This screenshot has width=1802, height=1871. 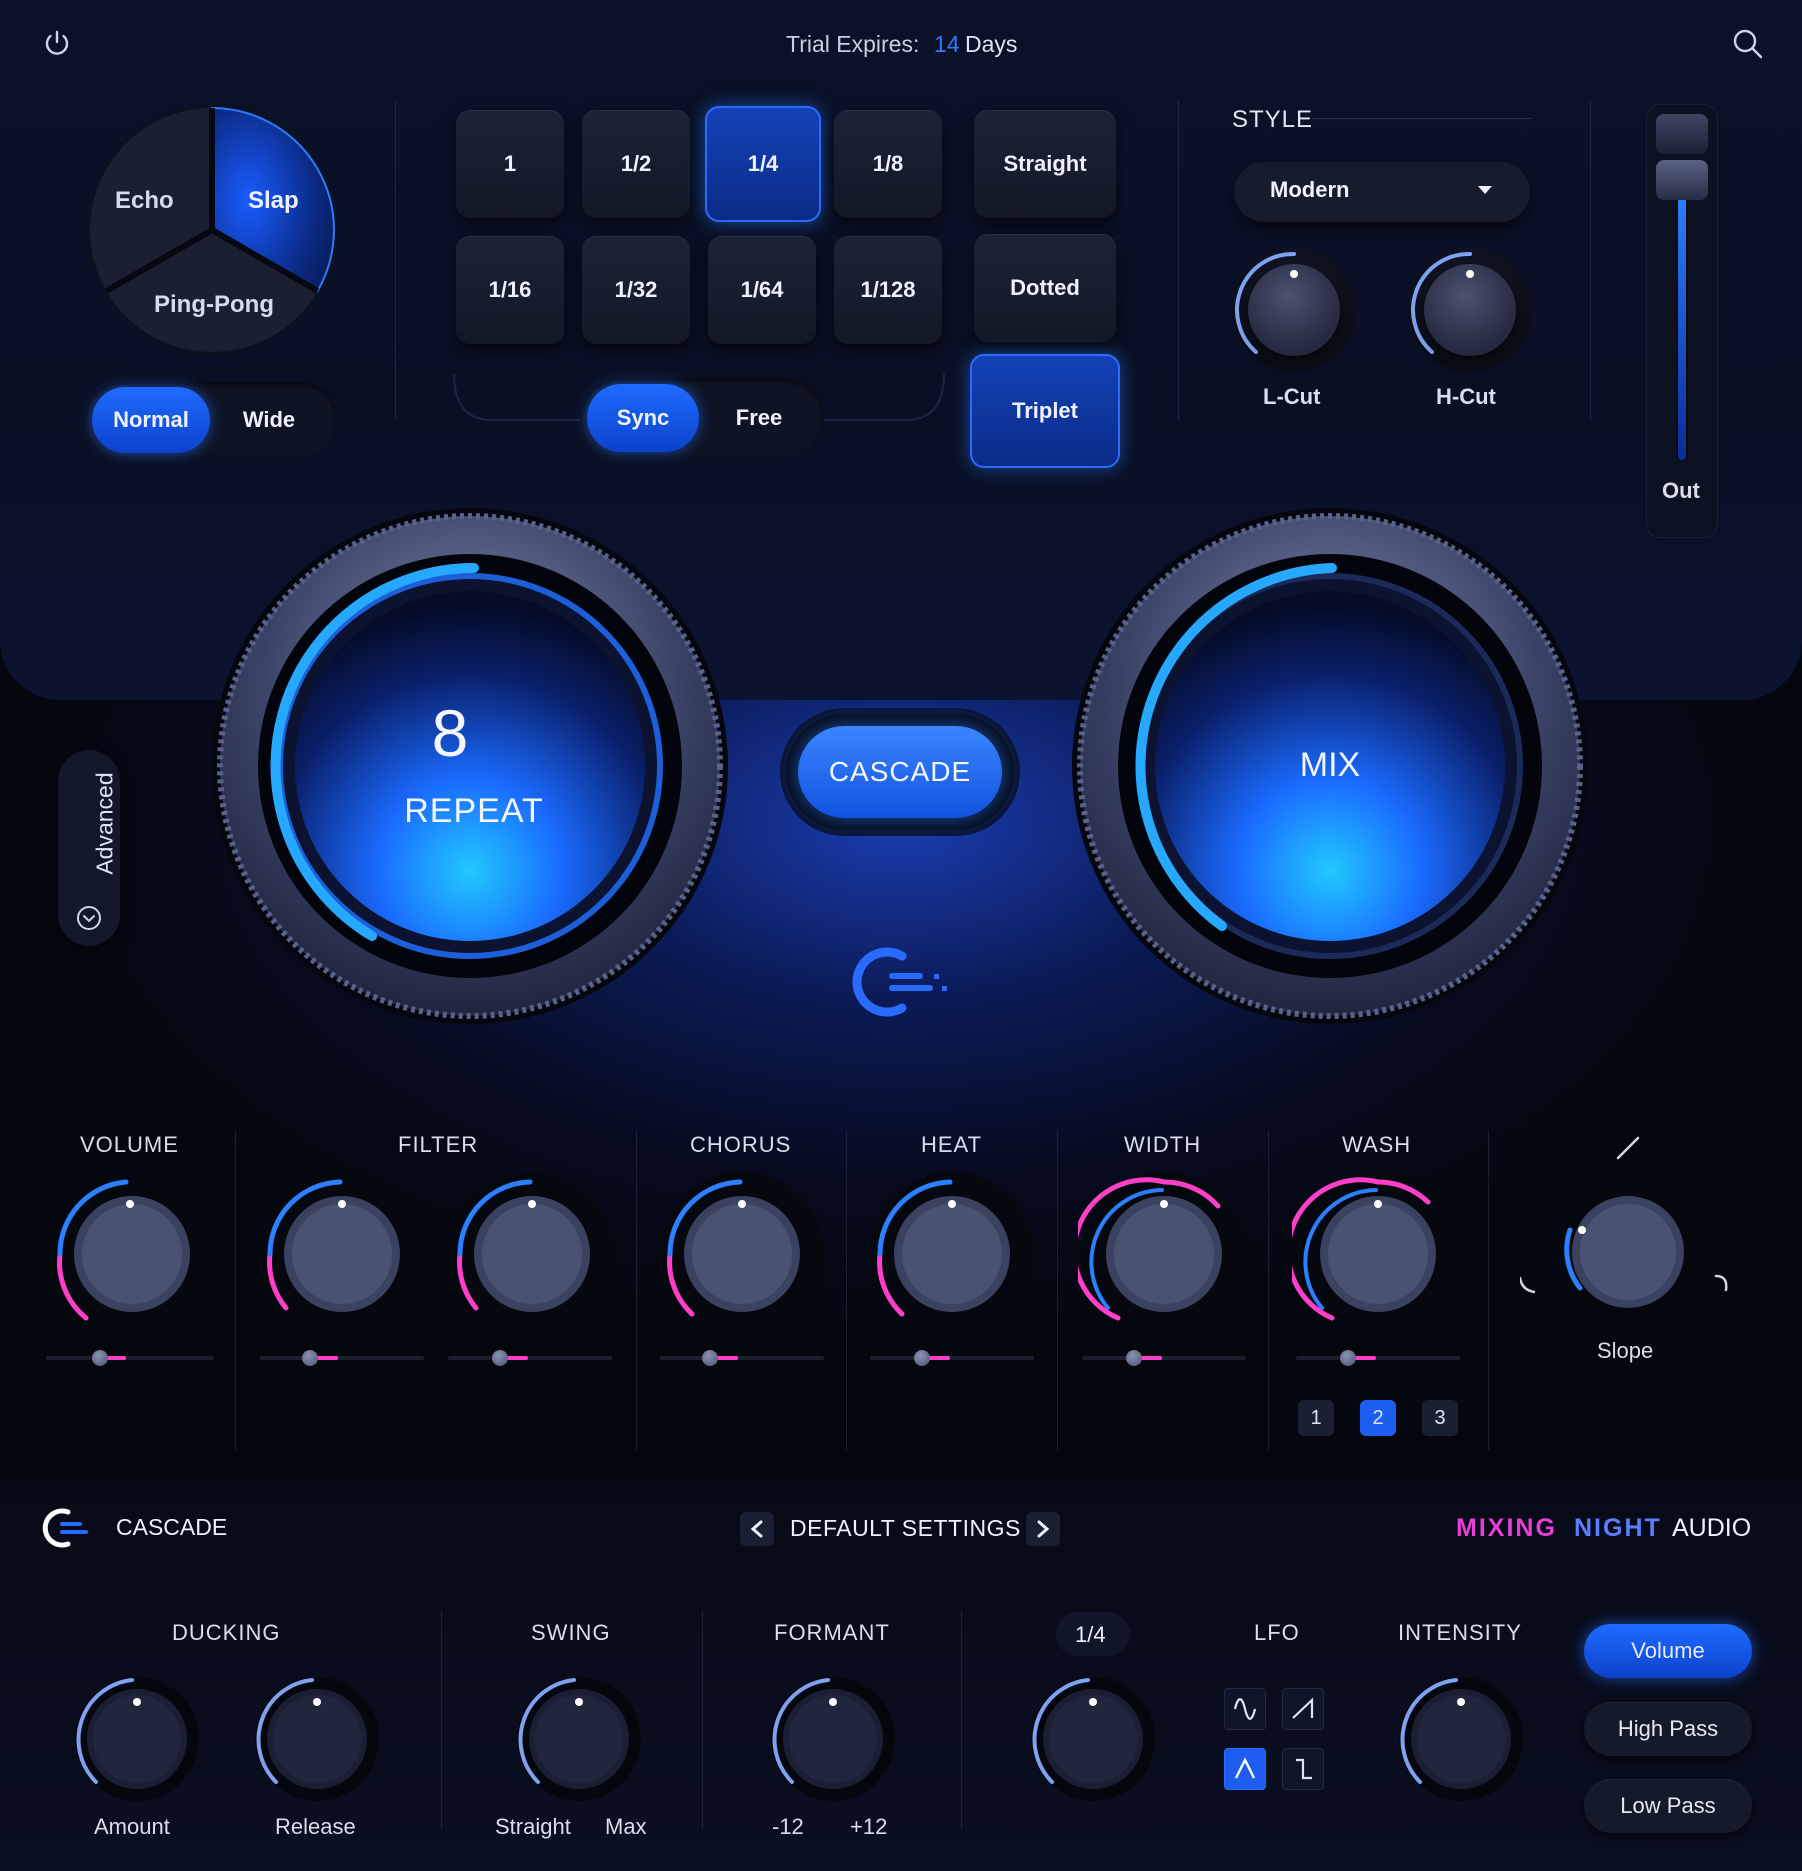 What do you see at coordinates (710, 1358) in the screenshot?
I see `chorus-slider-thumb` at bounding box center [710, 1358].